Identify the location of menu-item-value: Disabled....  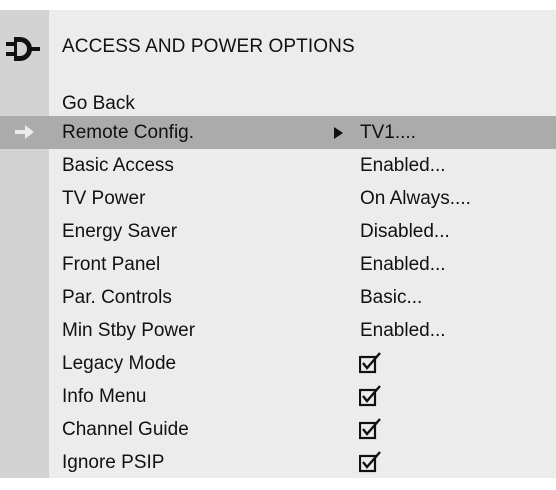
(405, 231).